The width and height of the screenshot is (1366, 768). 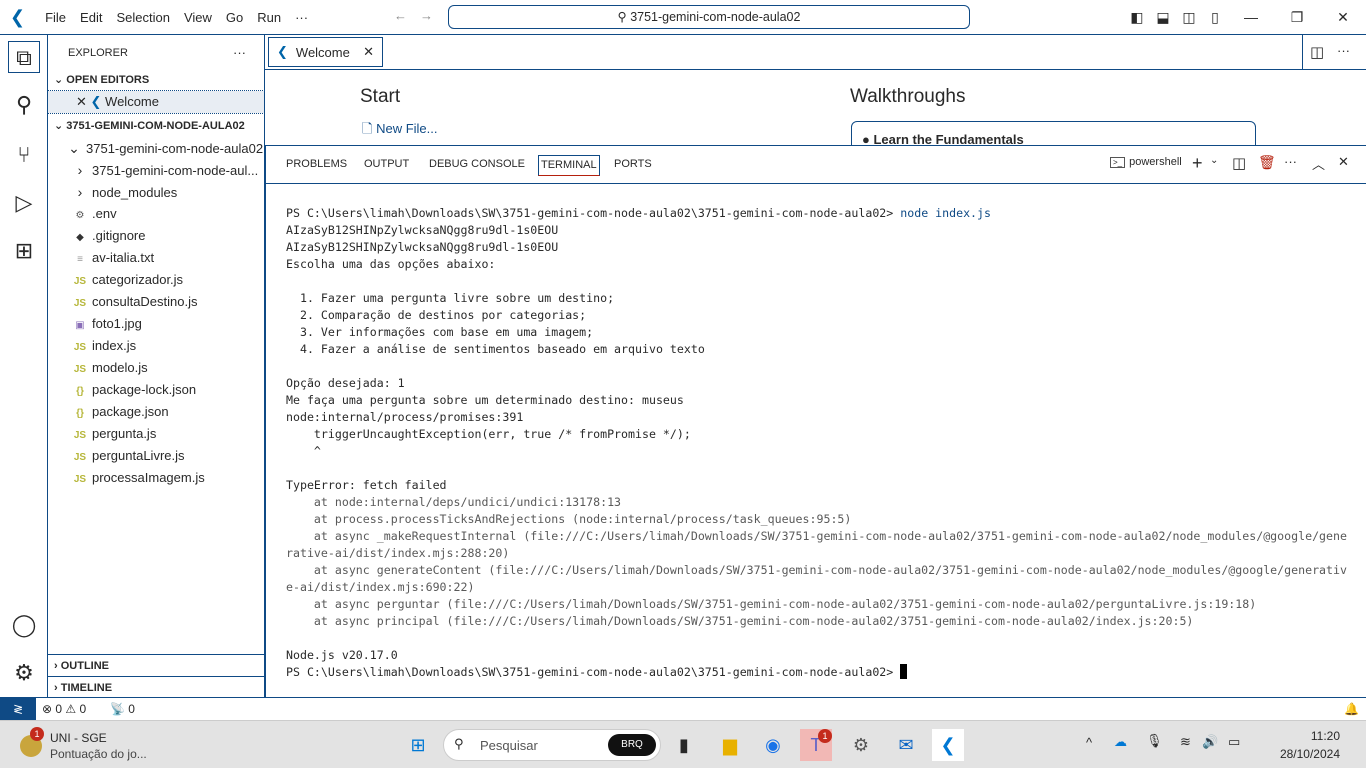 I want to click on more-actions-icon: ···, so click(x=243, y=53).